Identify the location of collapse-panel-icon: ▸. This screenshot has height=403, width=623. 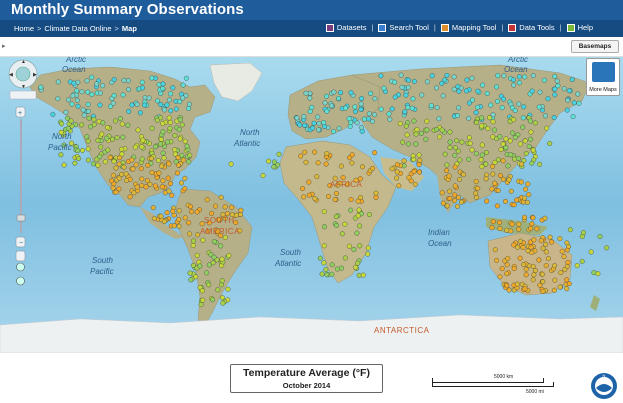
(4, 46).